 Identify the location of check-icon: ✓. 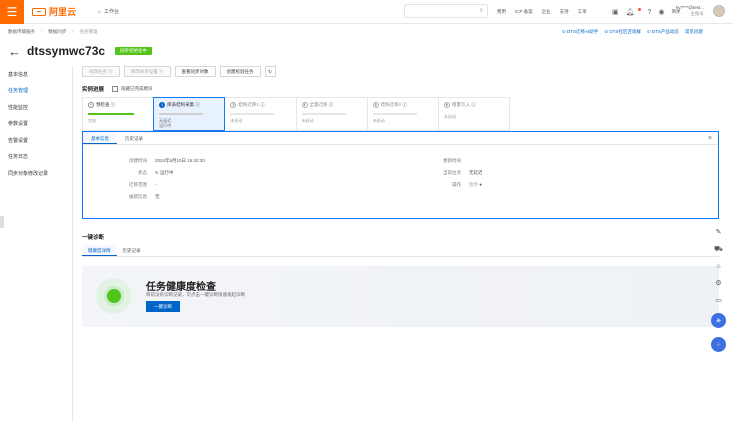
(91, 105).